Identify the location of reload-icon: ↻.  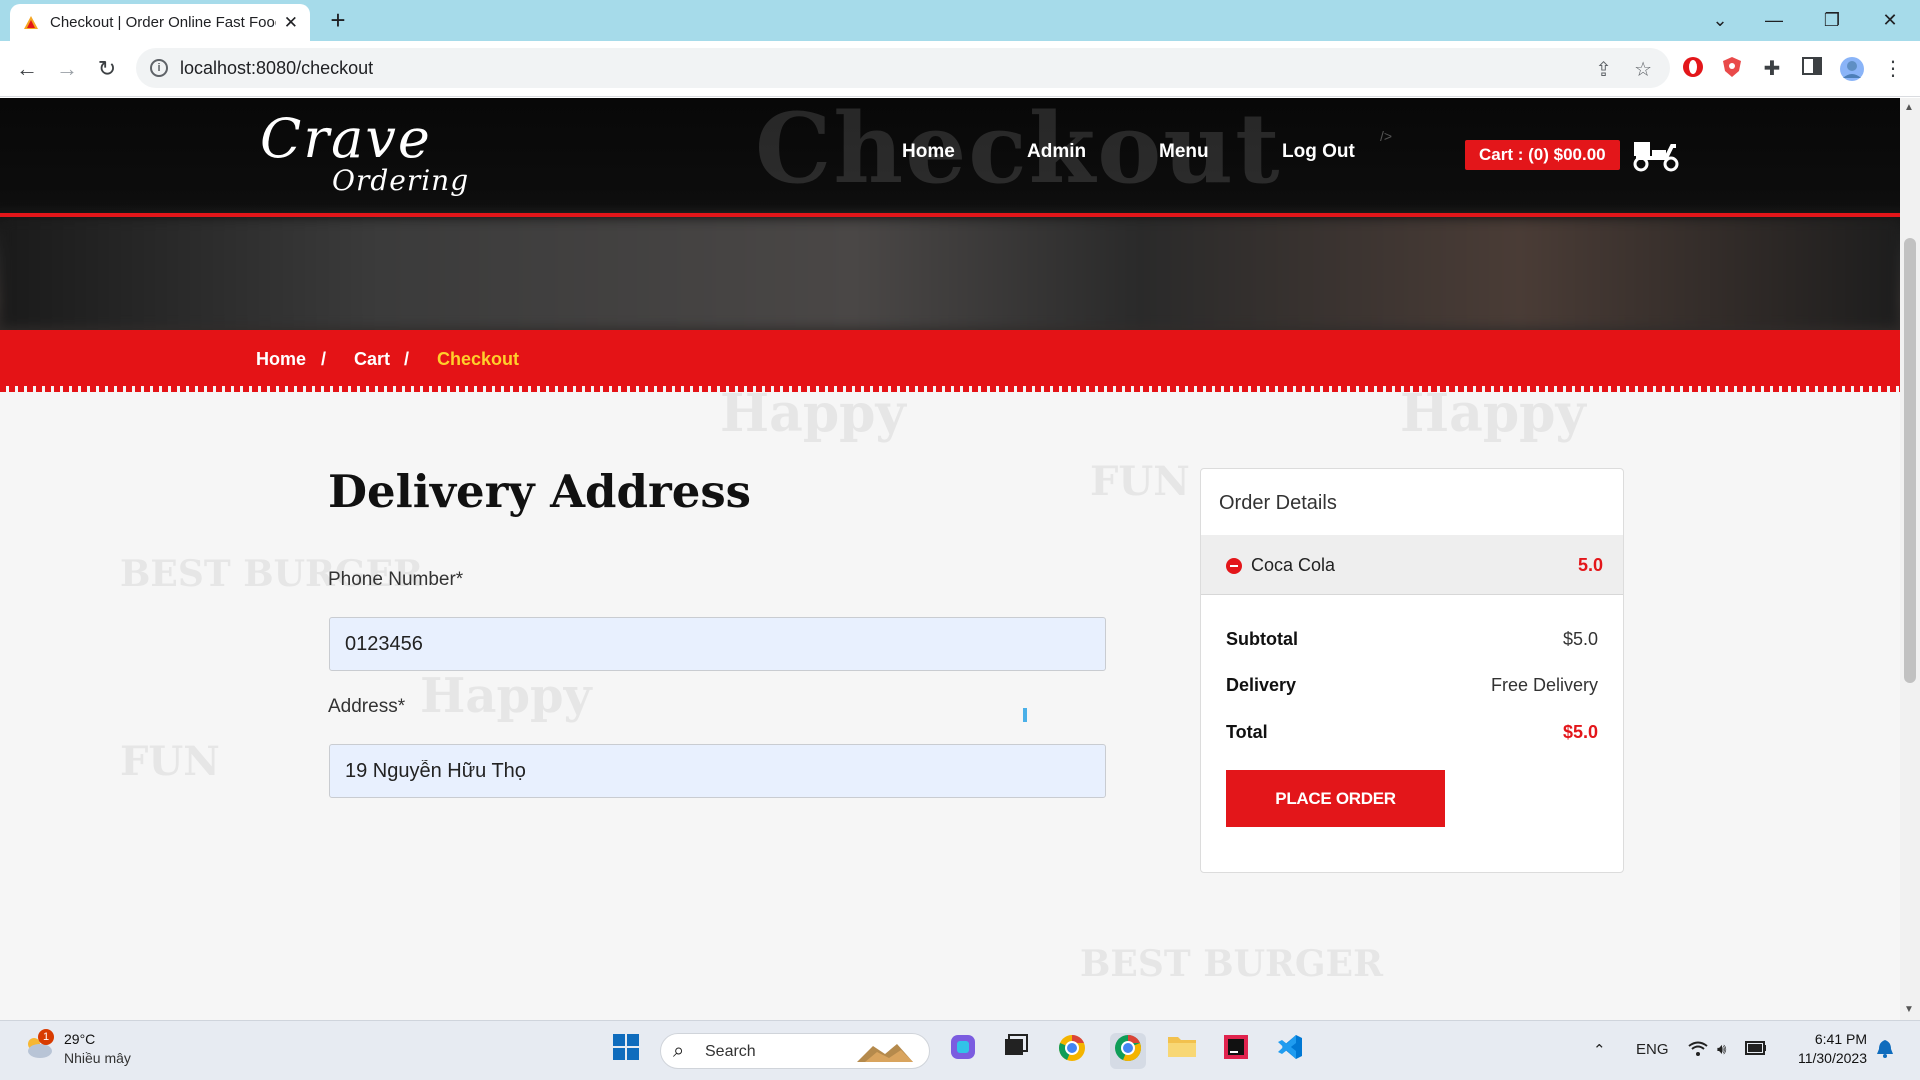
(107, 69).